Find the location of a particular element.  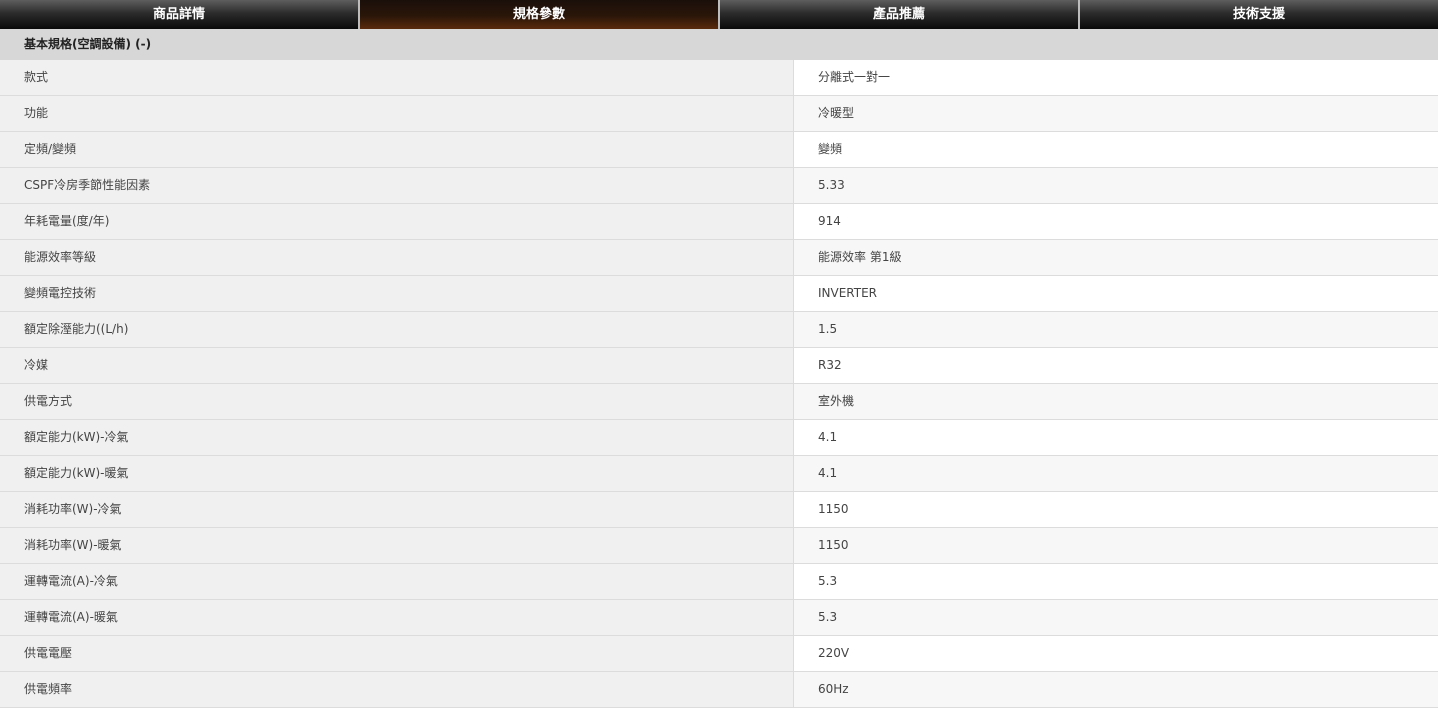

spec-value: 室外機 is located at coordinates (1116, 401).